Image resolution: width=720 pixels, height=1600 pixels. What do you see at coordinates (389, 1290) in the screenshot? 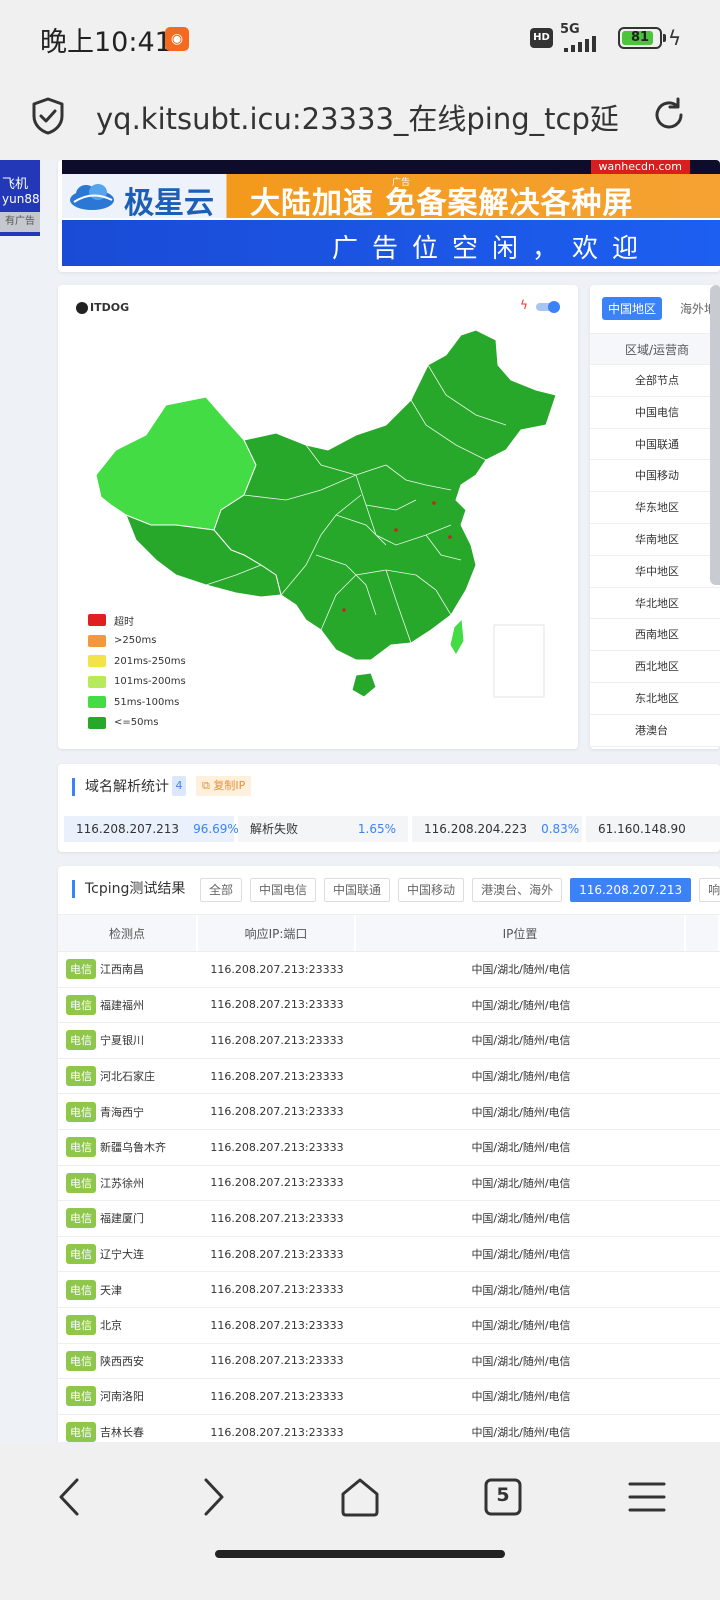
I see `table-row: 电信 天津 116.208.207.213:23333 中国/湖北/随州/电信` at bounding box center [389, 1290].